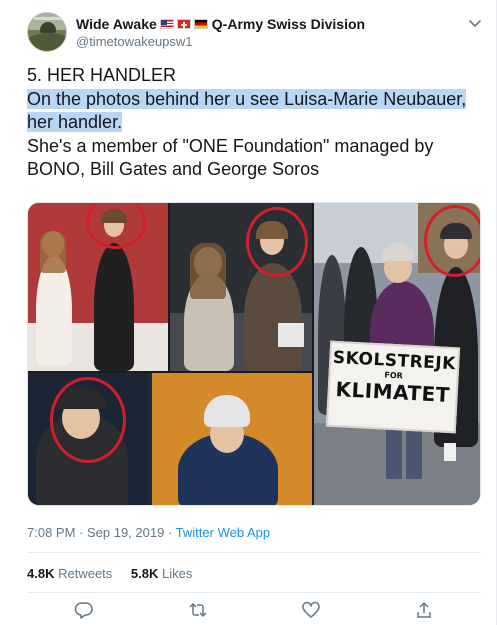 This screenshot has height=625, width=497. Describe the element at coordinates (248, 612) in the screenshot. I see `tweet-actions` at that location.